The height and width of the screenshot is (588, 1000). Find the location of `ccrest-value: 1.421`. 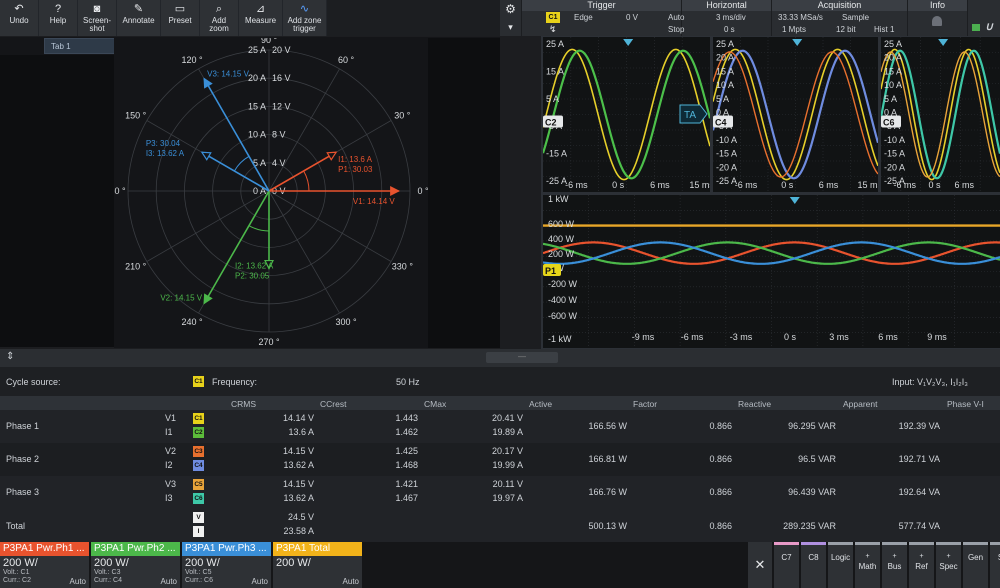

ccrest-value: 1.421 is located at coordinates (406, 484).